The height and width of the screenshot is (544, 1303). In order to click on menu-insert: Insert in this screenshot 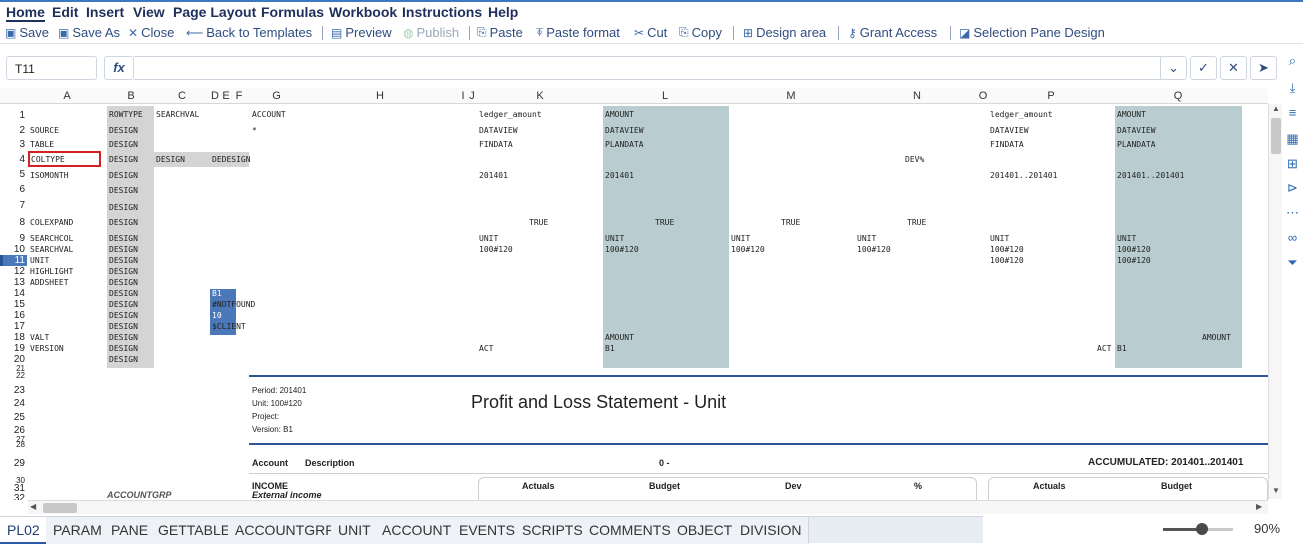, I will do `click(105, 12)`.